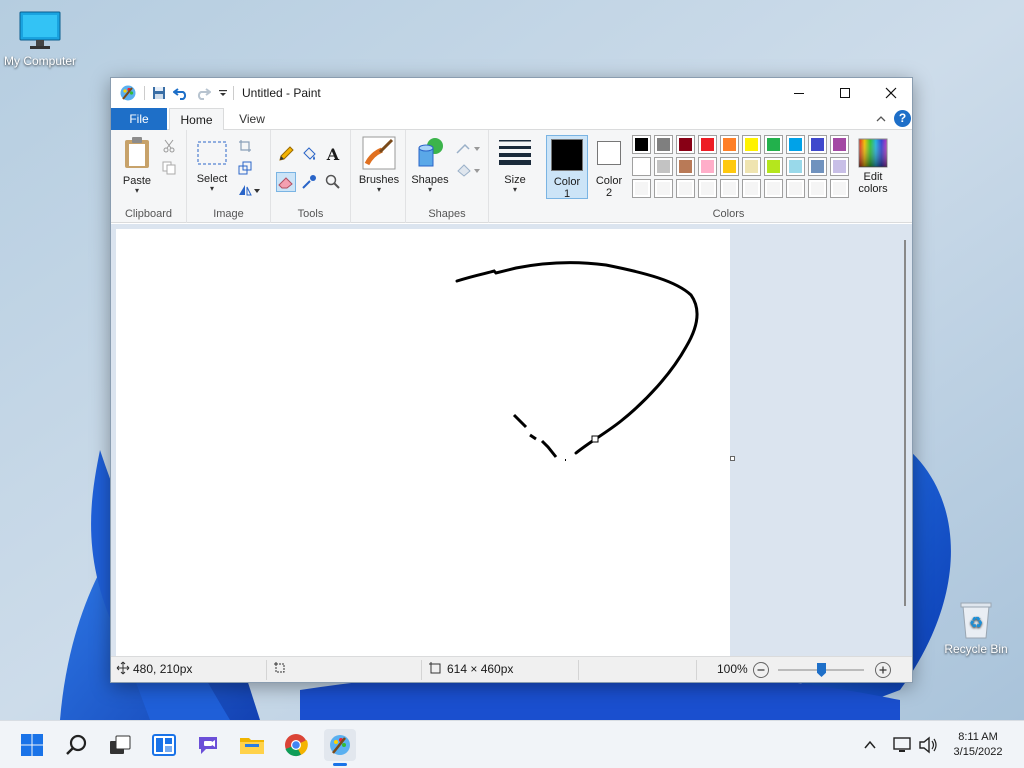 The width and height of the screenshot is (1024, 768). What do you see at coordinates (333, 154) in the screenshot?
I see `text-icon: A` at bounding box center [333, 154].